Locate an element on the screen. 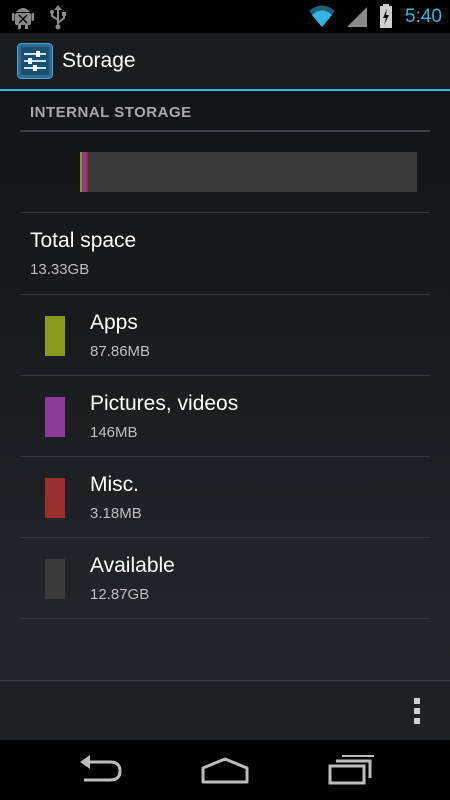 Image resolution: width=450 pixels, height=800 pixels. status-system-icons: 5:40 is located at coordinates (375, 17).